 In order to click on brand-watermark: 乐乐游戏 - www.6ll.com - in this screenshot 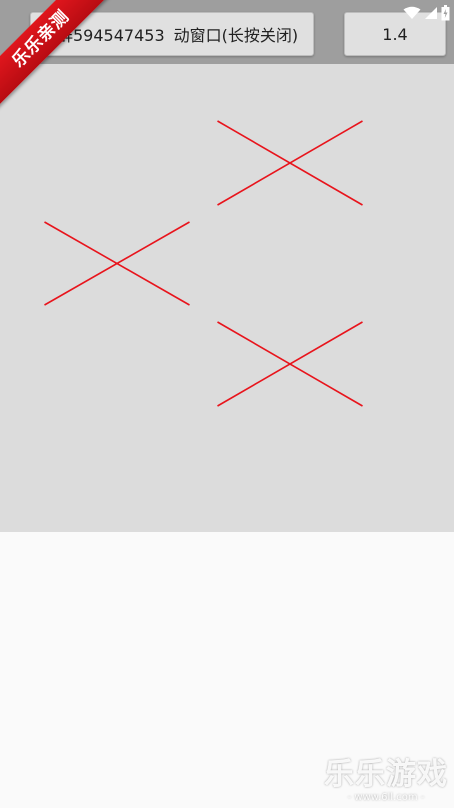, I will do `click(386, 781)`.